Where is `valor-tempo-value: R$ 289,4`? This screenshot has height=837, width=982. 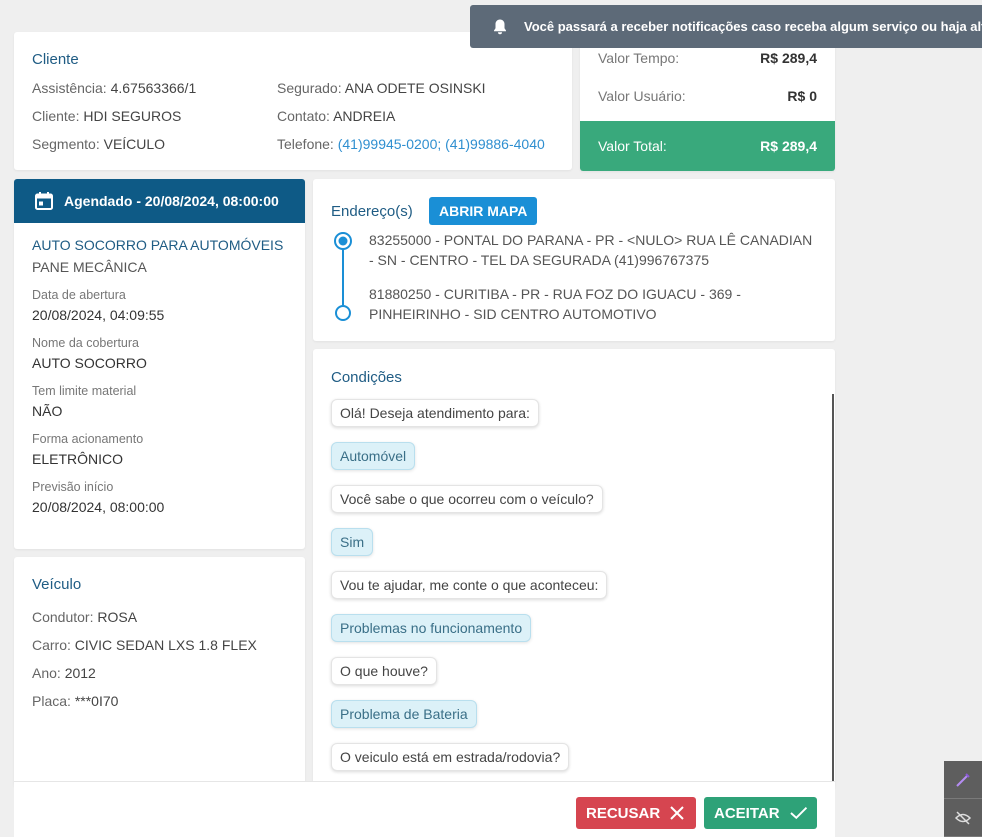
valor-tempo-value: R$ 289,4 is located at coordinates (788, 58).